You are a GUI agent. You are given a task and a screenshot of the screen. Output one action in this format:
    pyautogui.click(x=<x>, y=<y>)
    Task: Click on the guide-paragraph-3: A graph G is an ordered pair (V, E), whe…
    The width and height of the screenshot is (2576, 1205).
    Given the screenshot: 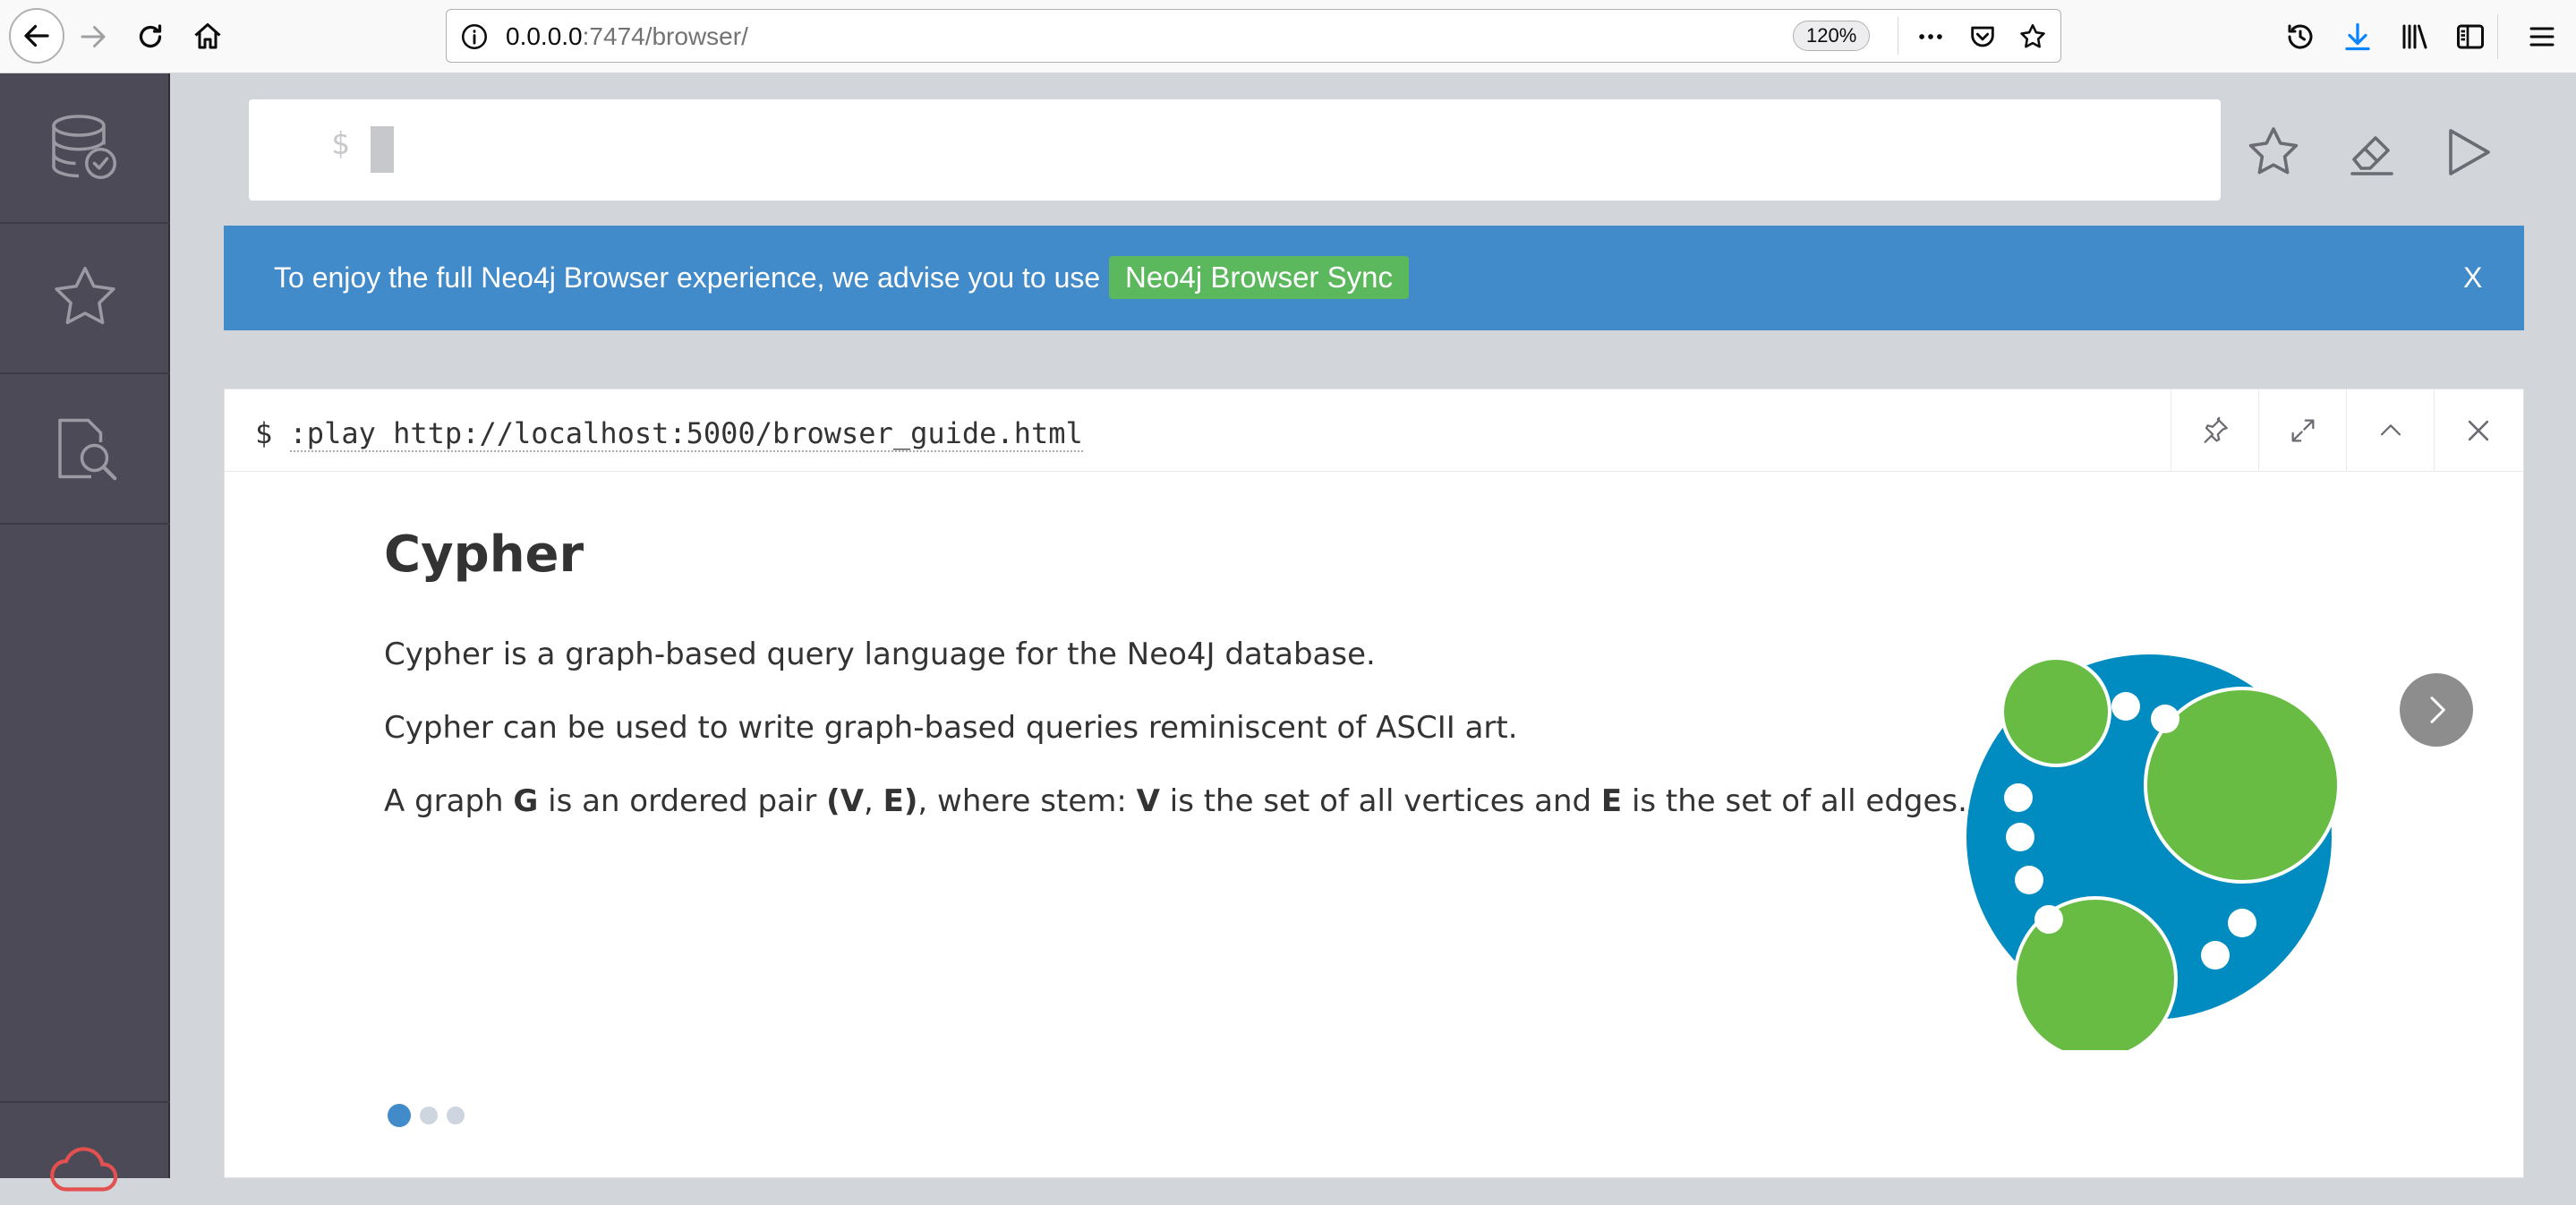 What is the action you would take?
    pyautogui.click(x=1175, y=801)
    